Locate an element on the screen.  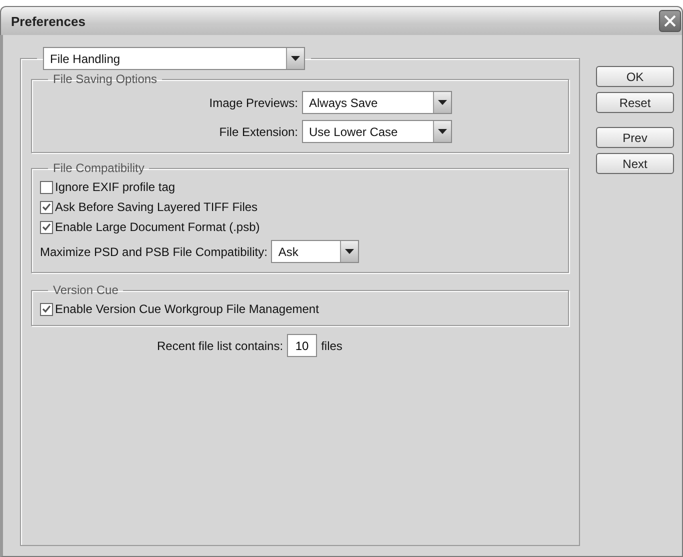
close-icon is located at coordinates (670, 21).